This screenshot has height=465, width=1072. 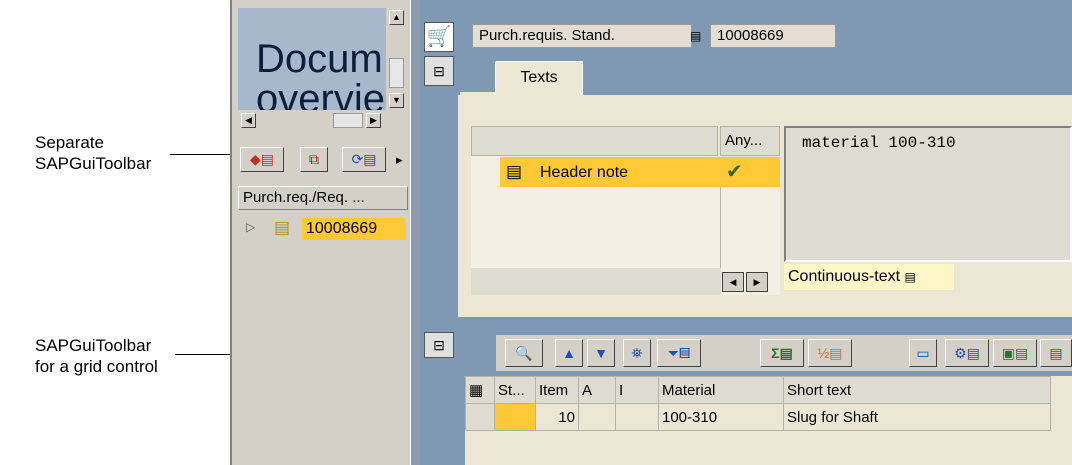 What do you see at coordinates (721, 417) in the screenshot?
I see `cell-material: 100-310` at bounding box center [721, 417].